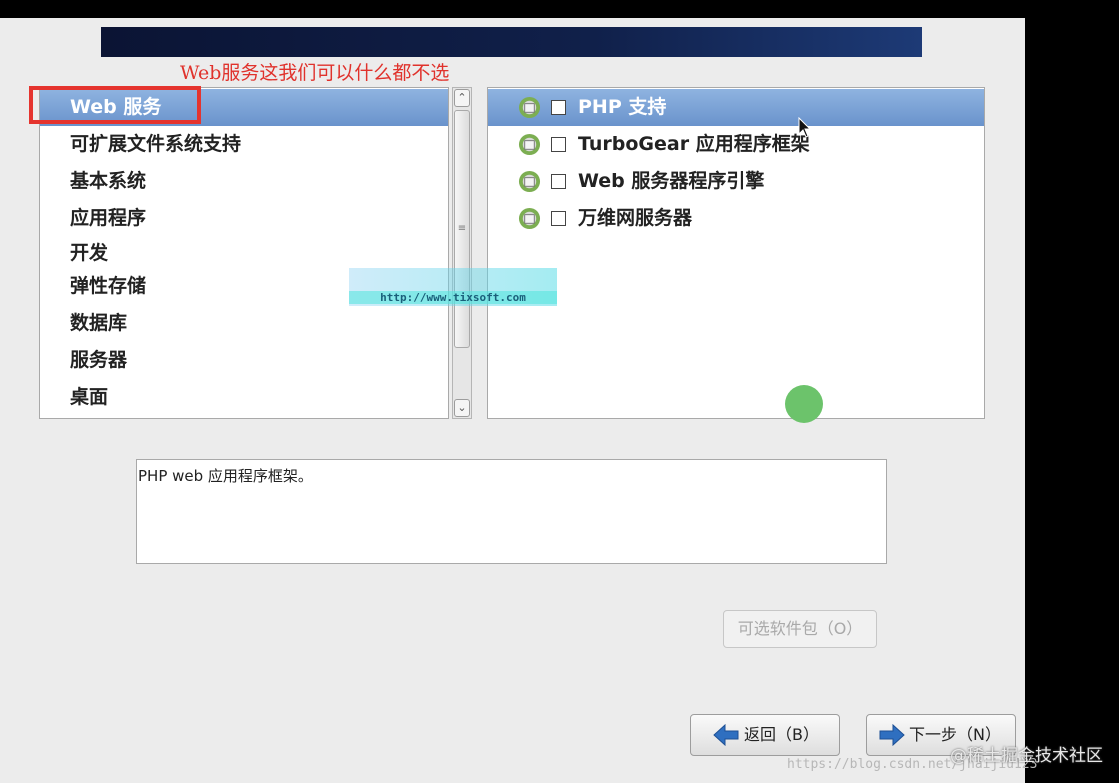 The height and width of the screenshot is (783, 1119). Describe the element at coordinates (805, 127) in the screenshot. I see `mouse-cursor-icon` at that location.